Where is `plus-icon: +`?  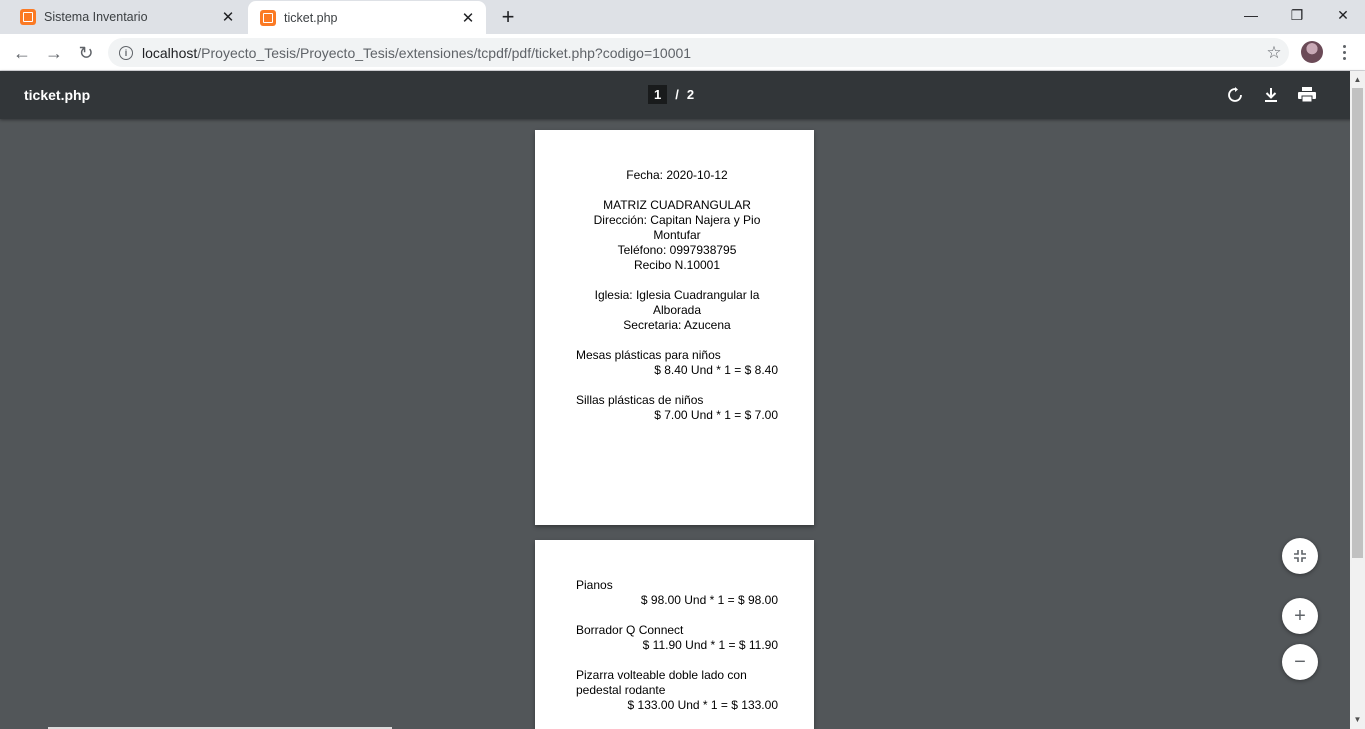 plus-icon: + is located at coordinates (1300, 615).